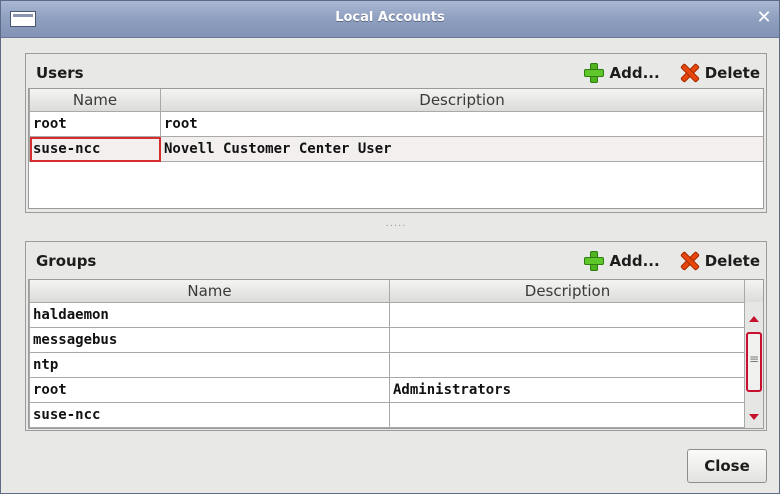 This screenshot has height=494, width=780. What do you see at coordinates (753, 291) in the screenshot?
I see `scrollbar-header-corner` at bounding box center [753, 291].